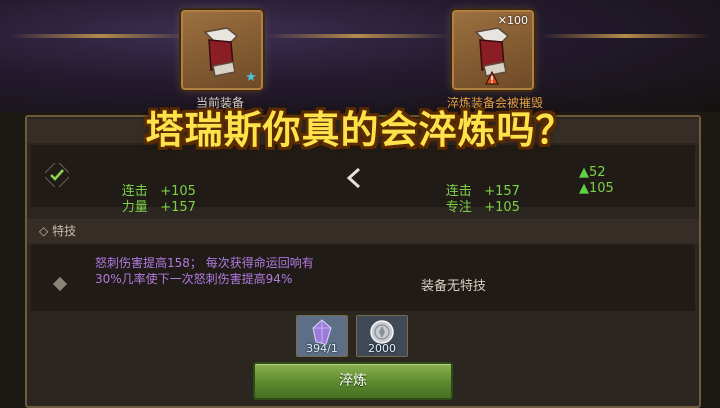 This screenshot has height=408, width=720. What do you see at coordinates (64, 231) in the screenshot?
I see `skills-header-label: 特技` at bounding box center [64, 231].